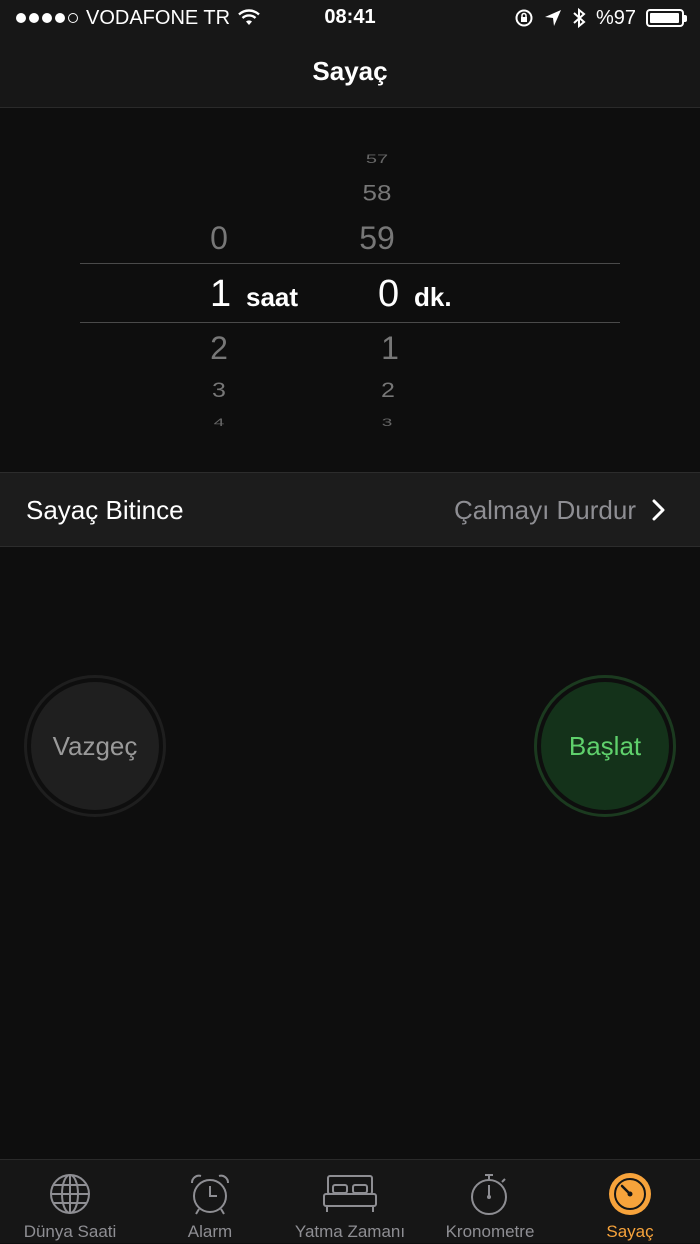 This screenshot has width=700, height=1244. Describe the element at coordinates (377, 193) in the screenshot. I see `minutes-option: 58` at that location.